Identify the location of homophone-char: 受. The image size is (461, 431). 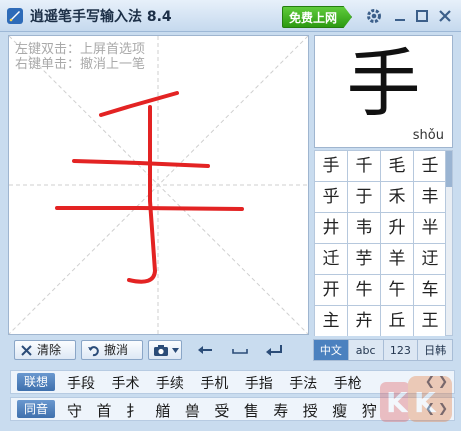
(221, 411).